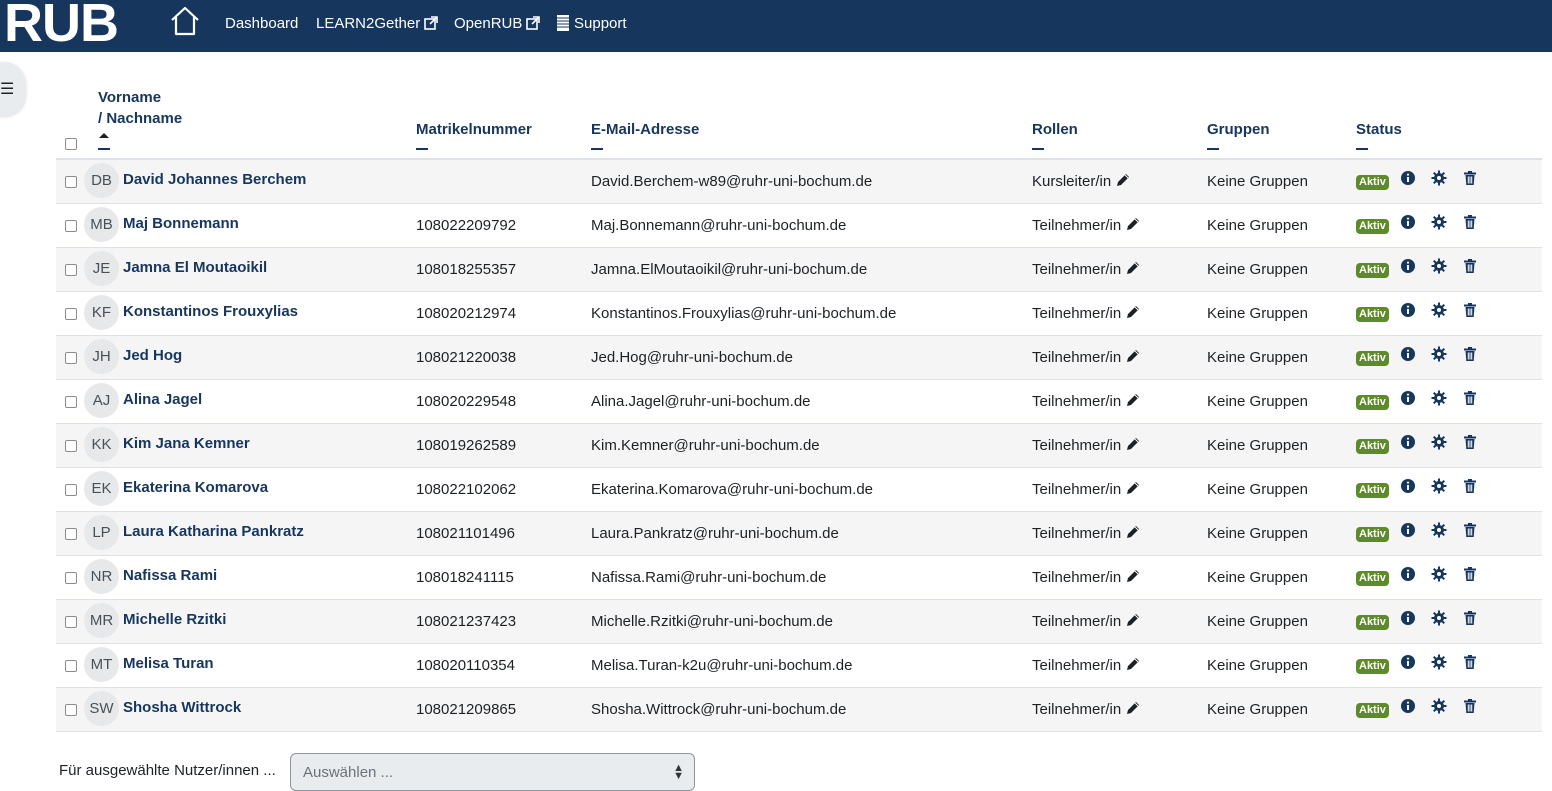 This screenshot has width=1552, height=791. What do you see at coordinates (101, 180) in the screenshot?
I see `avatar: DB` at bounding box center [101, 180].